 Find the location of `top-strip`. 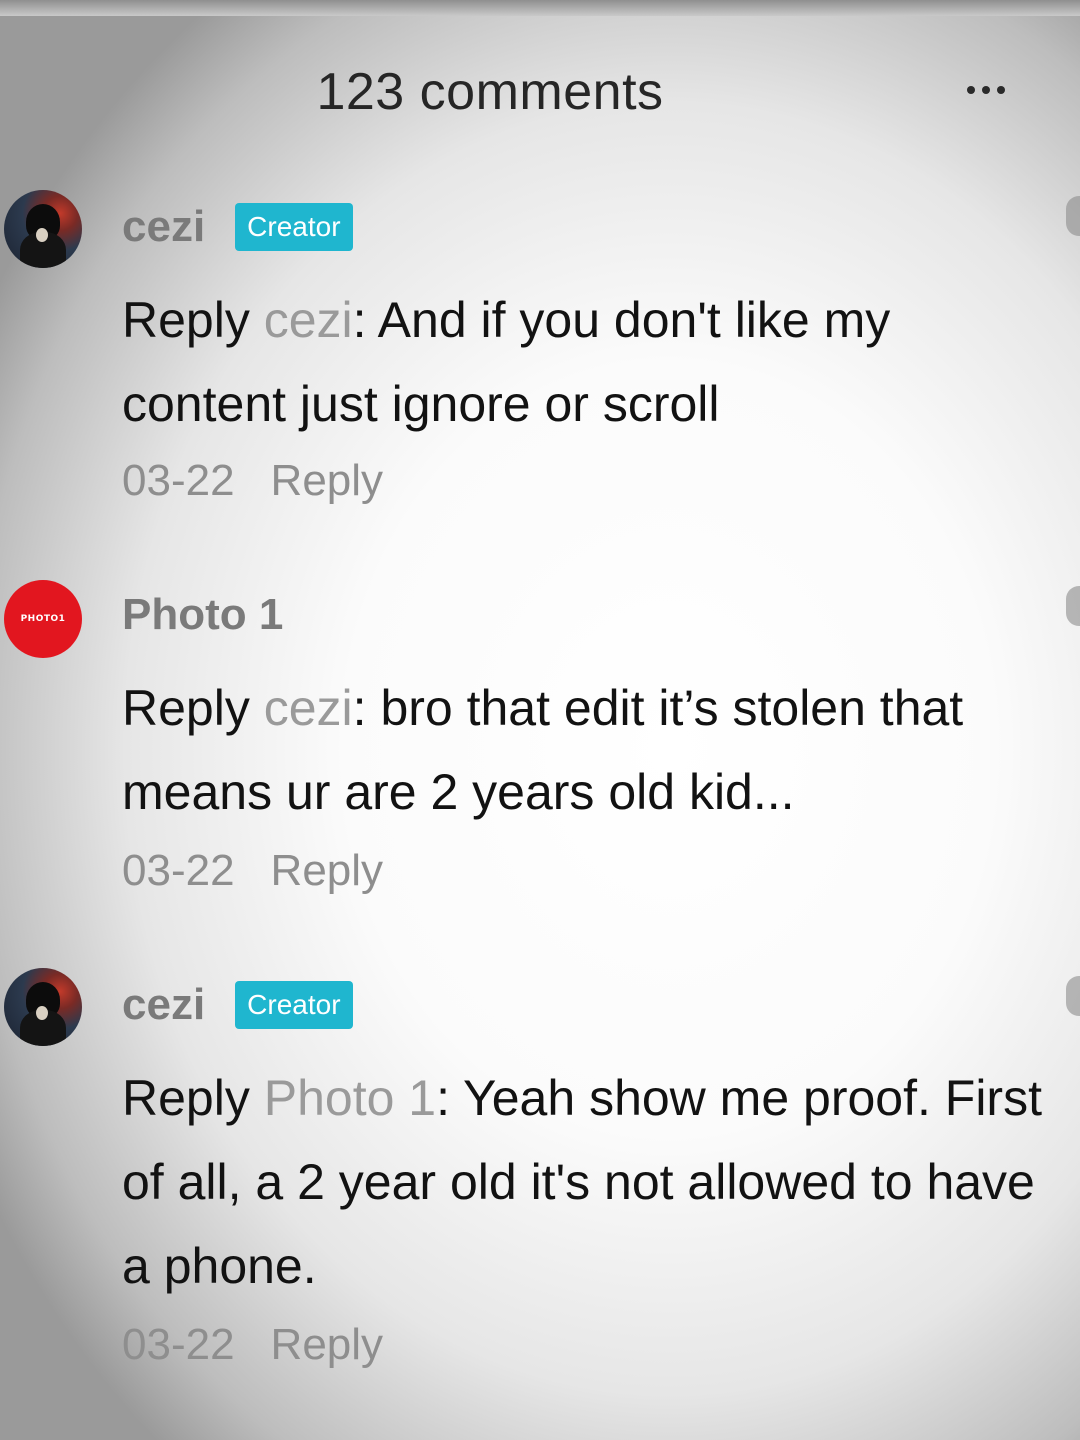

top-strip is located at coordinates (540, 8).